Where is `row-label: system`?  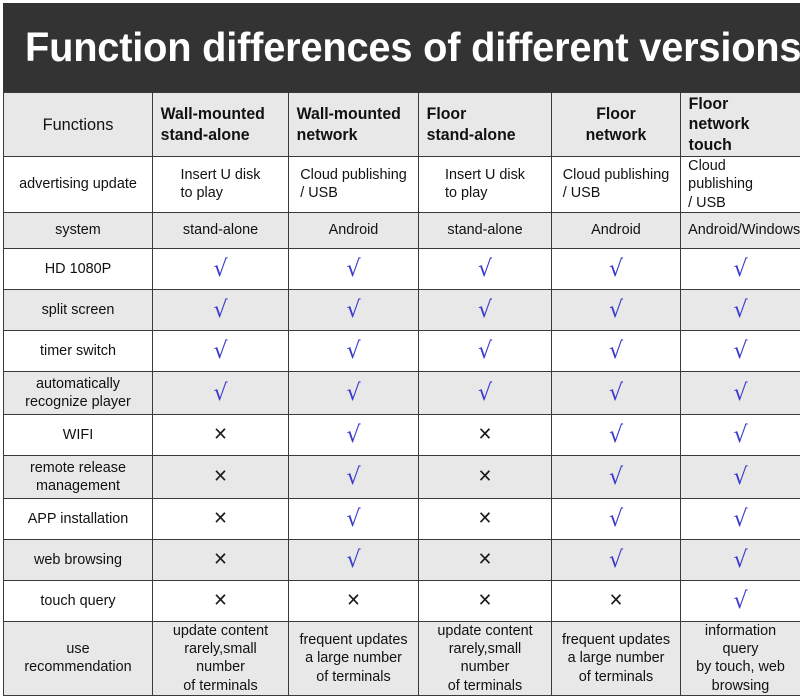
row-label: system is located at coordinates (78, 230).